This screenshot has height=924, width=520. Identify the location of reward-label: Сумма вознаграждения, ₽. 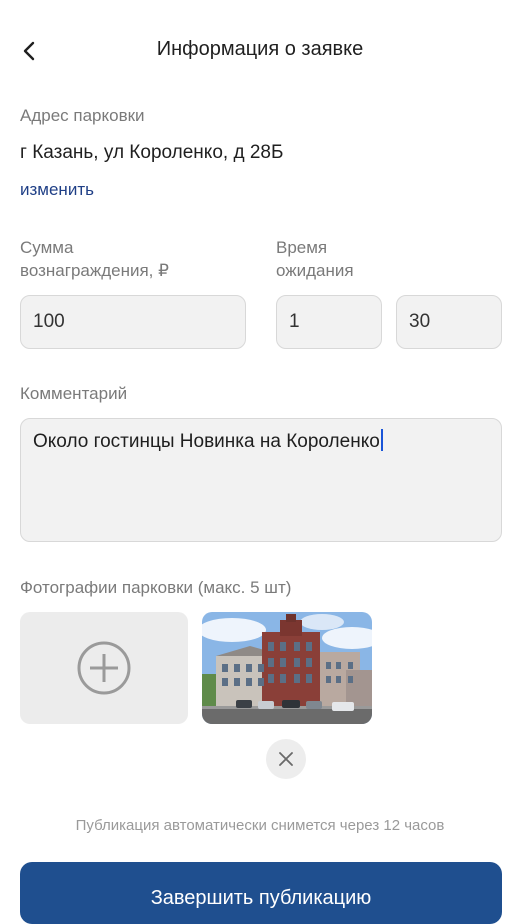
(94, 259).